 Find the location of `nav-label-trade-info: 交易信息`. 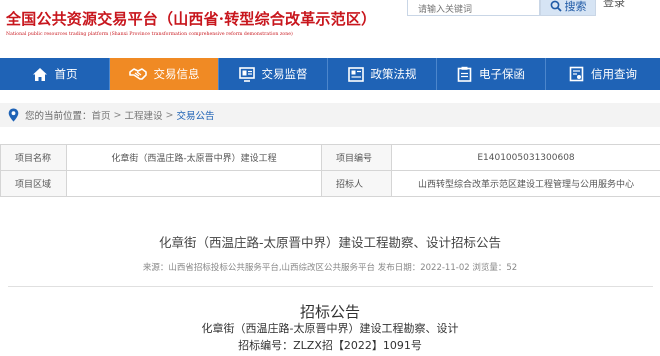

nav-label-trade-info: 交易信息 is located at coordinates (176, 74).